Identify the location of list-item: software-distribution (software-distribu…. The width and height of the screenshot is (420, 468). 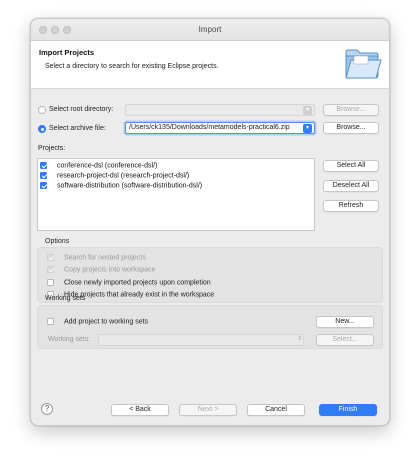
(121, 186).